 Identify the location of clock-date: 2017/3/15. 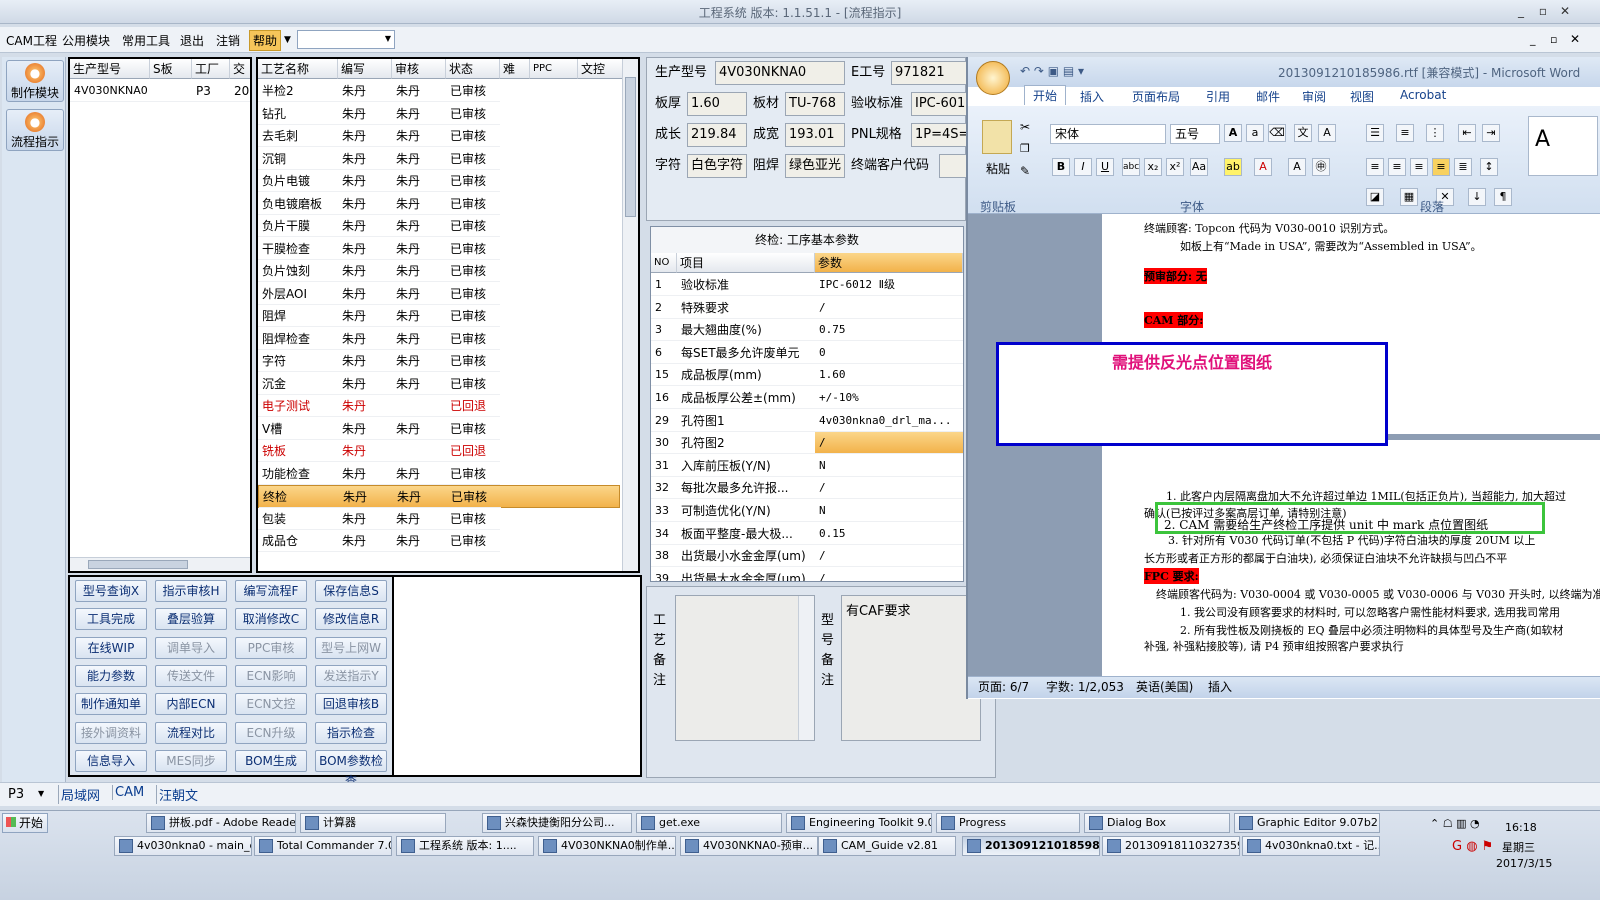
(1524, 863).